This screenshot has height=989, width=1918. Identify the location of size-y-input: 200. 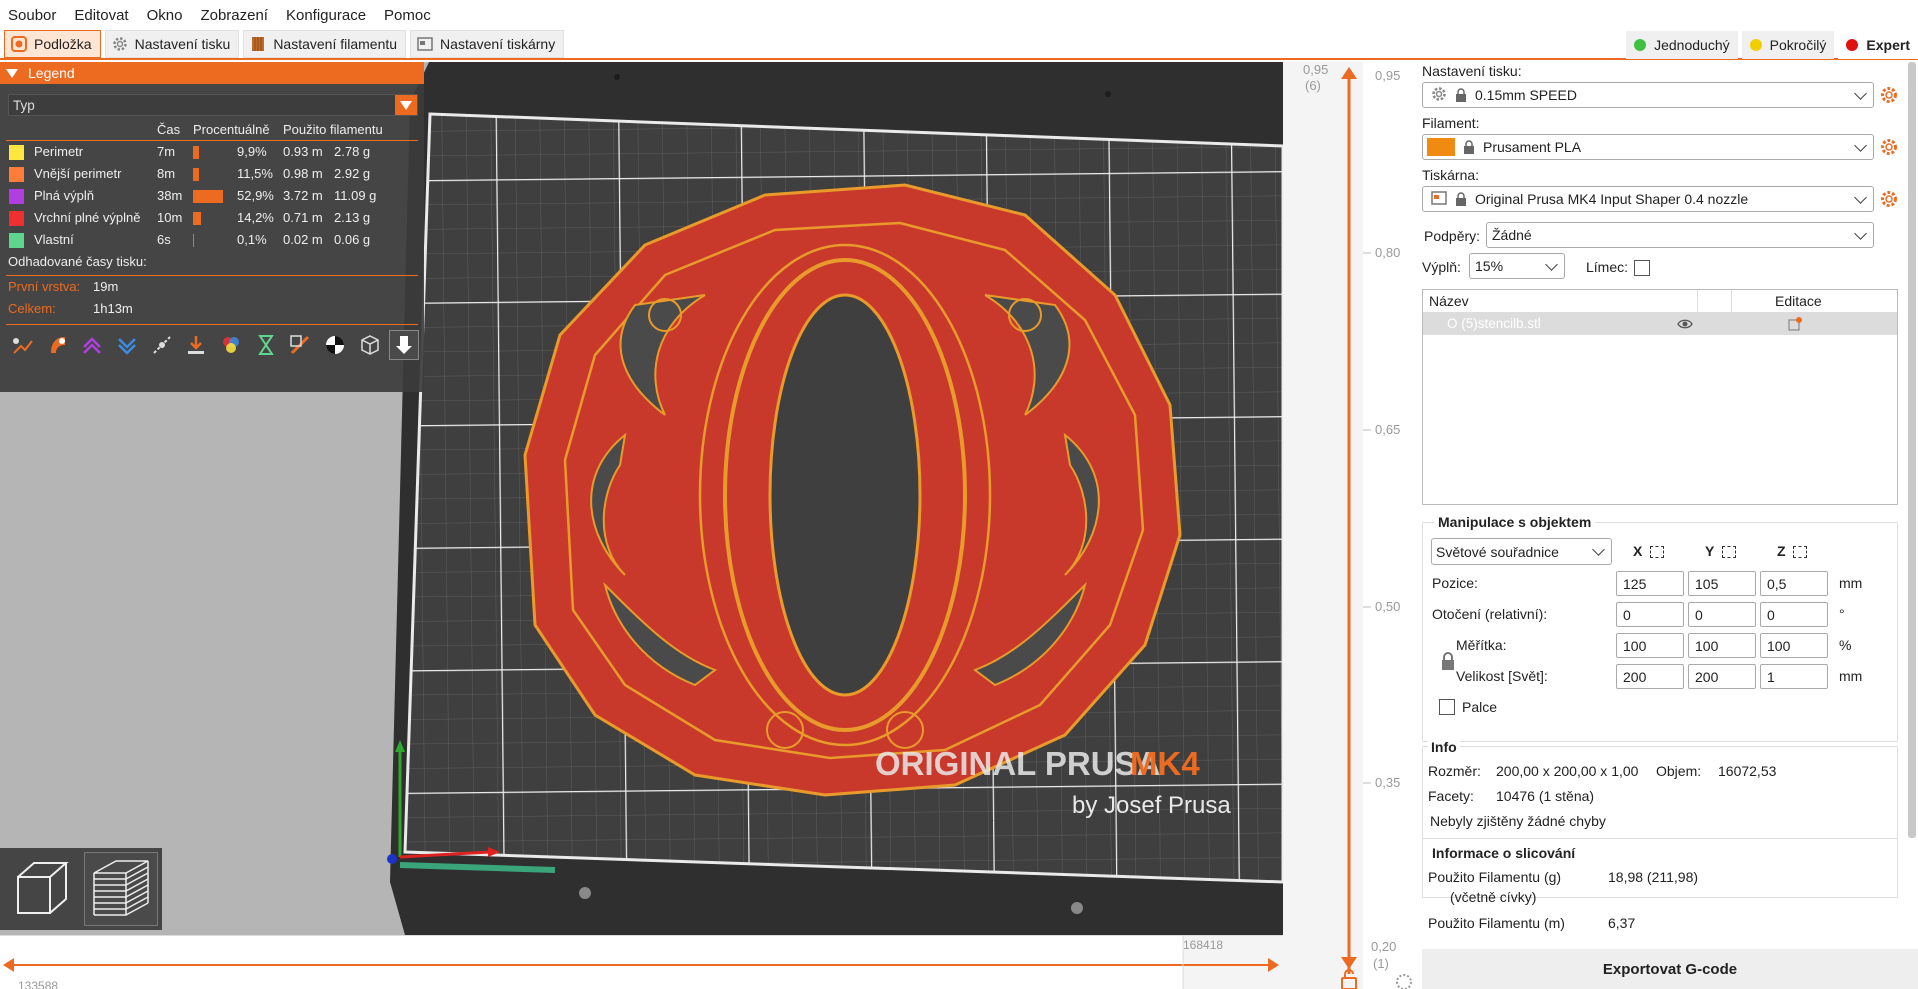
(1722, 676).